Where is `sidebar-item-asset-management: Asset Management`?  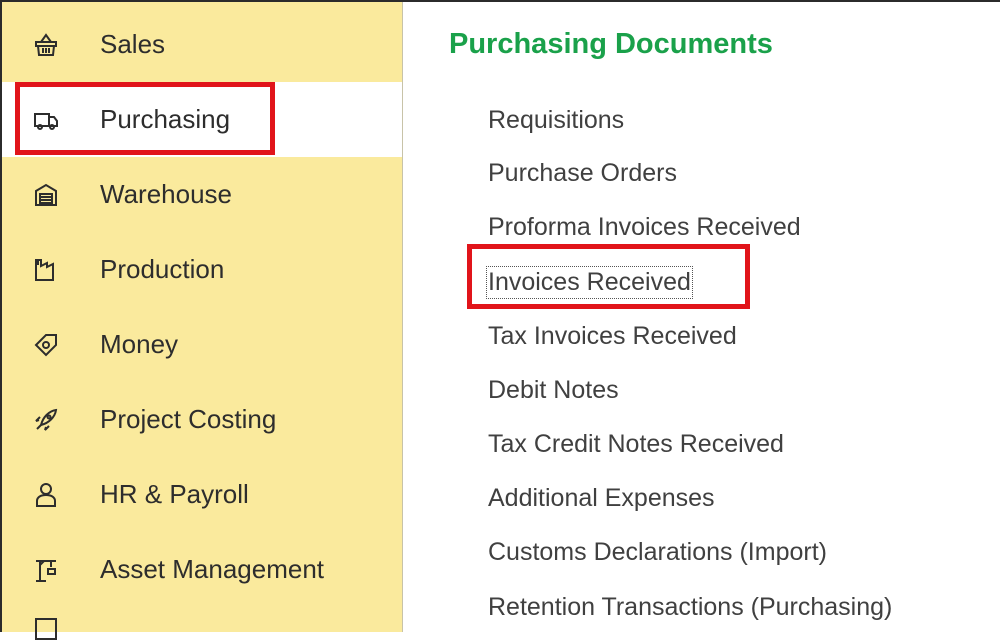 sidebar-item-asset-management: Asset Management is located at coordinates (202, 569).